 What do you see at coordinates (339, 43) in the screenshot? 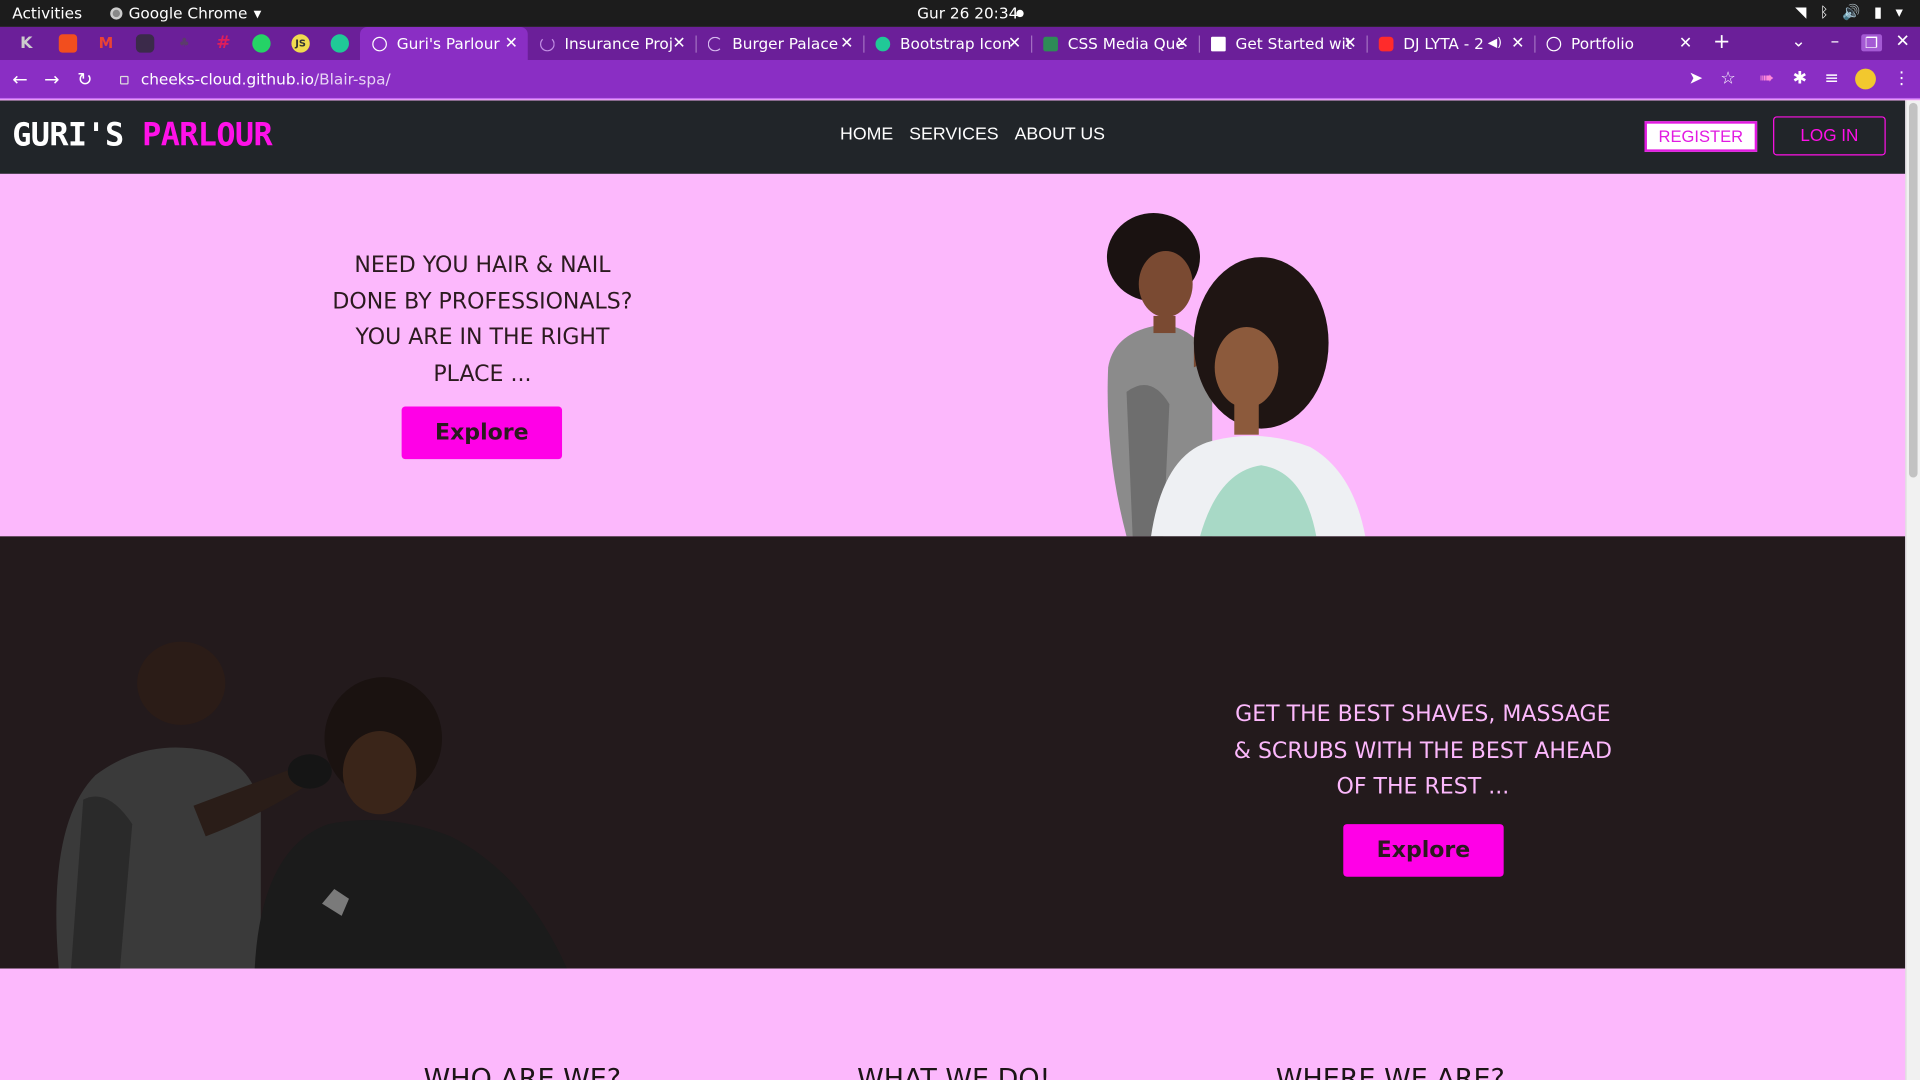
I see `pinned-tab-bootstrap-icon` at bounding box center [339, 43].